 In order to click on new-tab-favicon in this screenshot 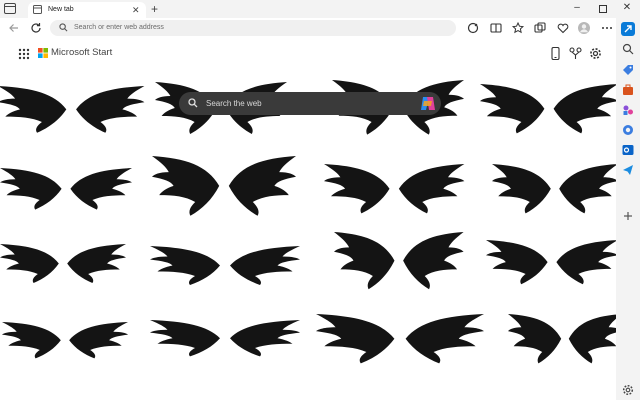, I will do `click(37, 9)`.